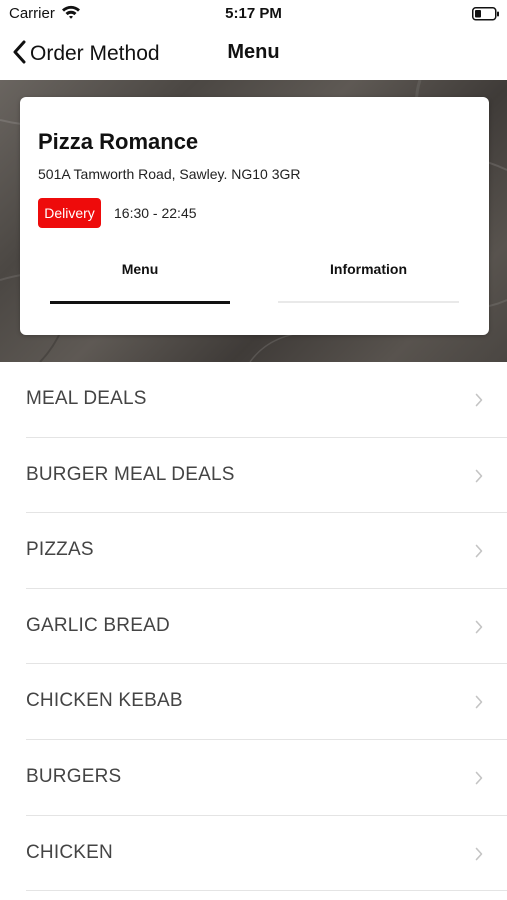  I want to click on menu-item-label: BURGERS, so click(74, 776).